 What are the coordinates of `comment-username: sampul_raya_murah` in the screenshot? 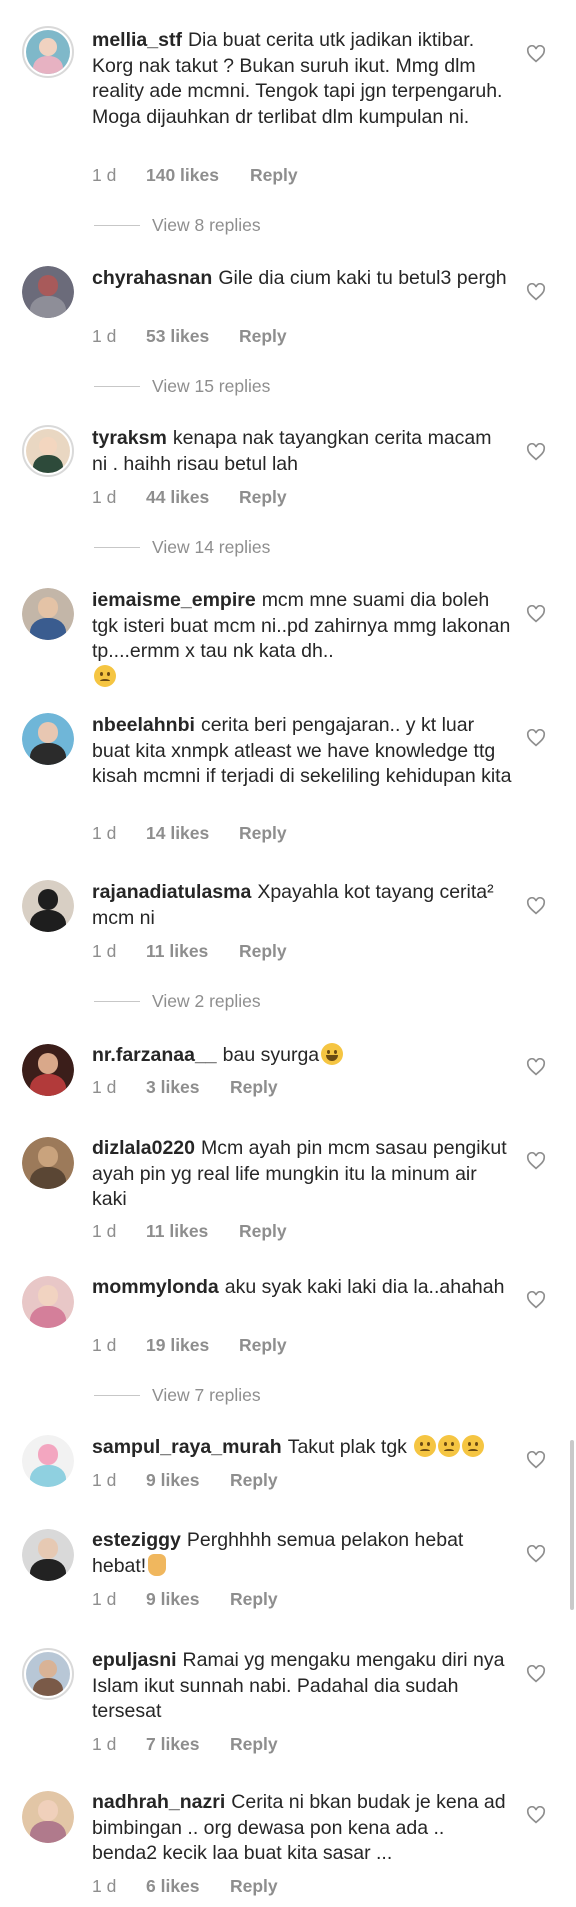 It's located at (187, 1447).